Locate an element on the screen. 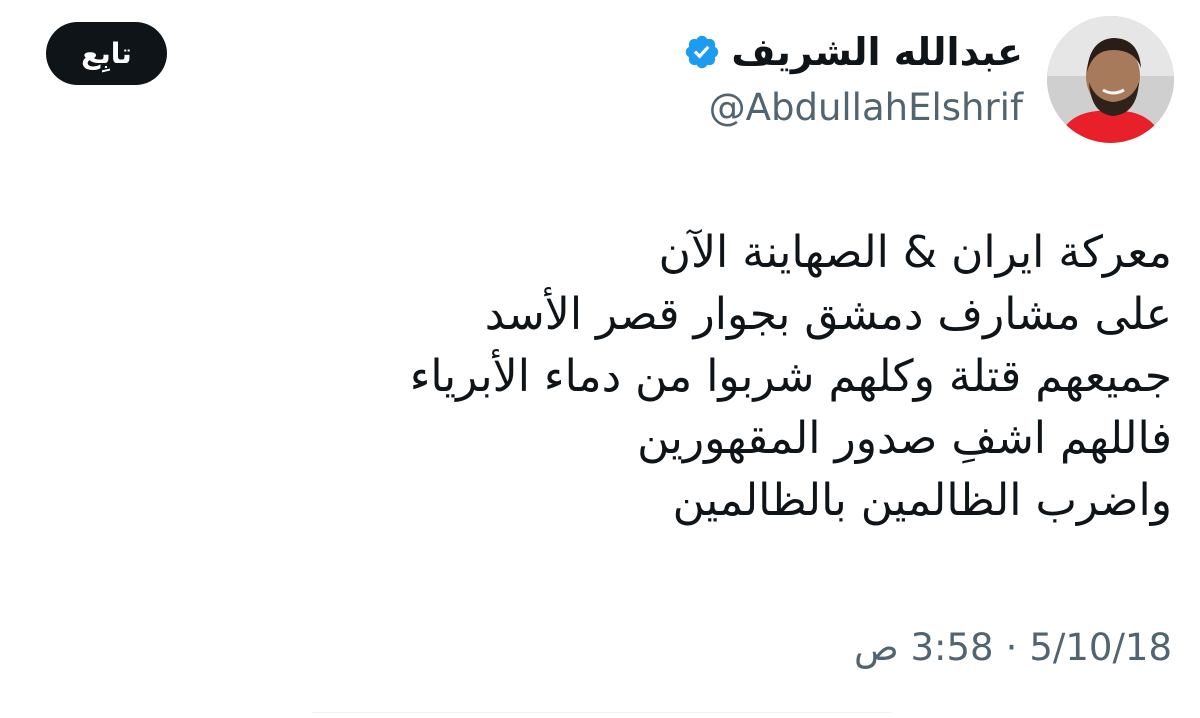  author-name-row: عبدالله الشريف is located at coordinates (853, 52).